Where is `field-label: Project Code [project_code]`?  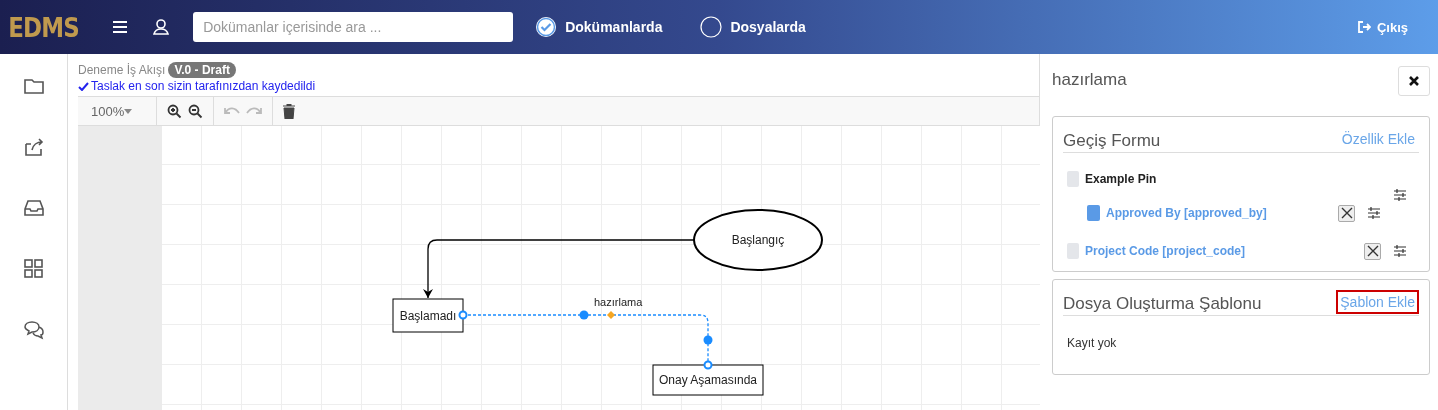
field-label: Project Code [project_code] is located at coordinates (1165, 251).